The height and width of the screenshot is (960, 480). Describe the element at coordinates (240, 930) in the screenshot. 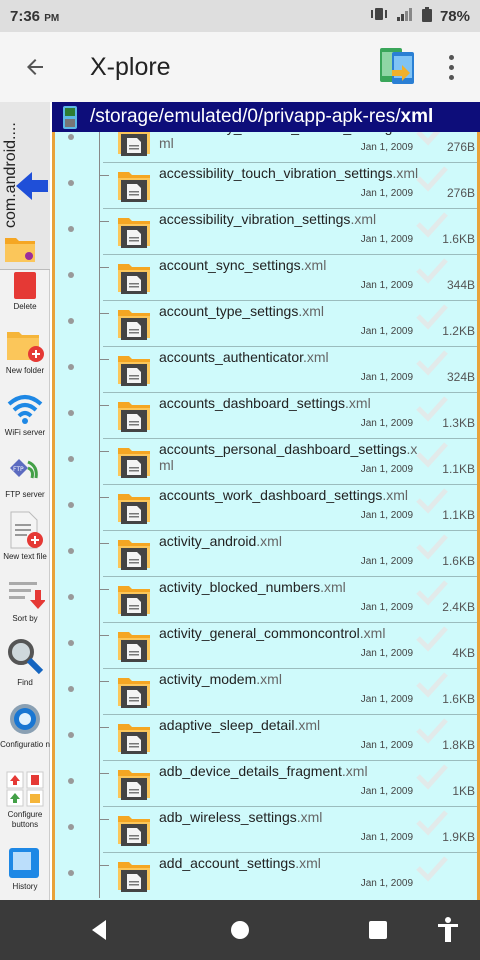

I see `nav-home-icon` at that location.